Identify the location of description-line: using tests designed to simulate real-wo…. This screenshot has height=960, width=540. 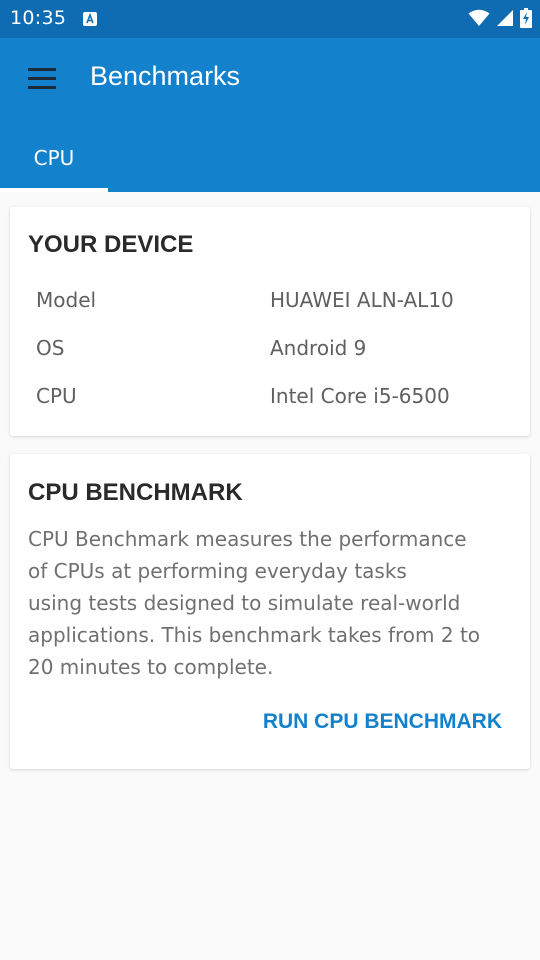
(244, 603).